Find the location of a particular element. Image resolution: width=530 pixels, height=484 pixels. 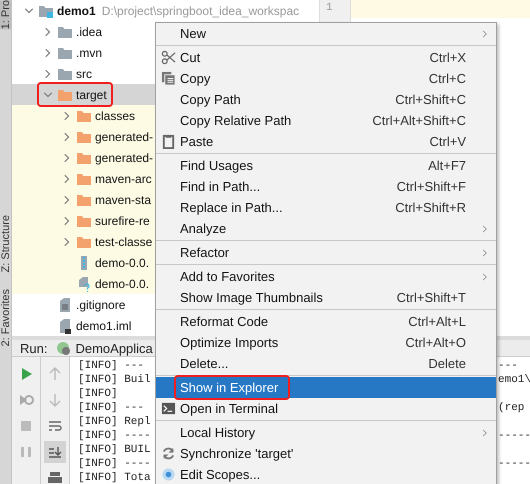

menu-item: Find in Path... Ctrl+Shift+F is located at coordinates (326, 186).